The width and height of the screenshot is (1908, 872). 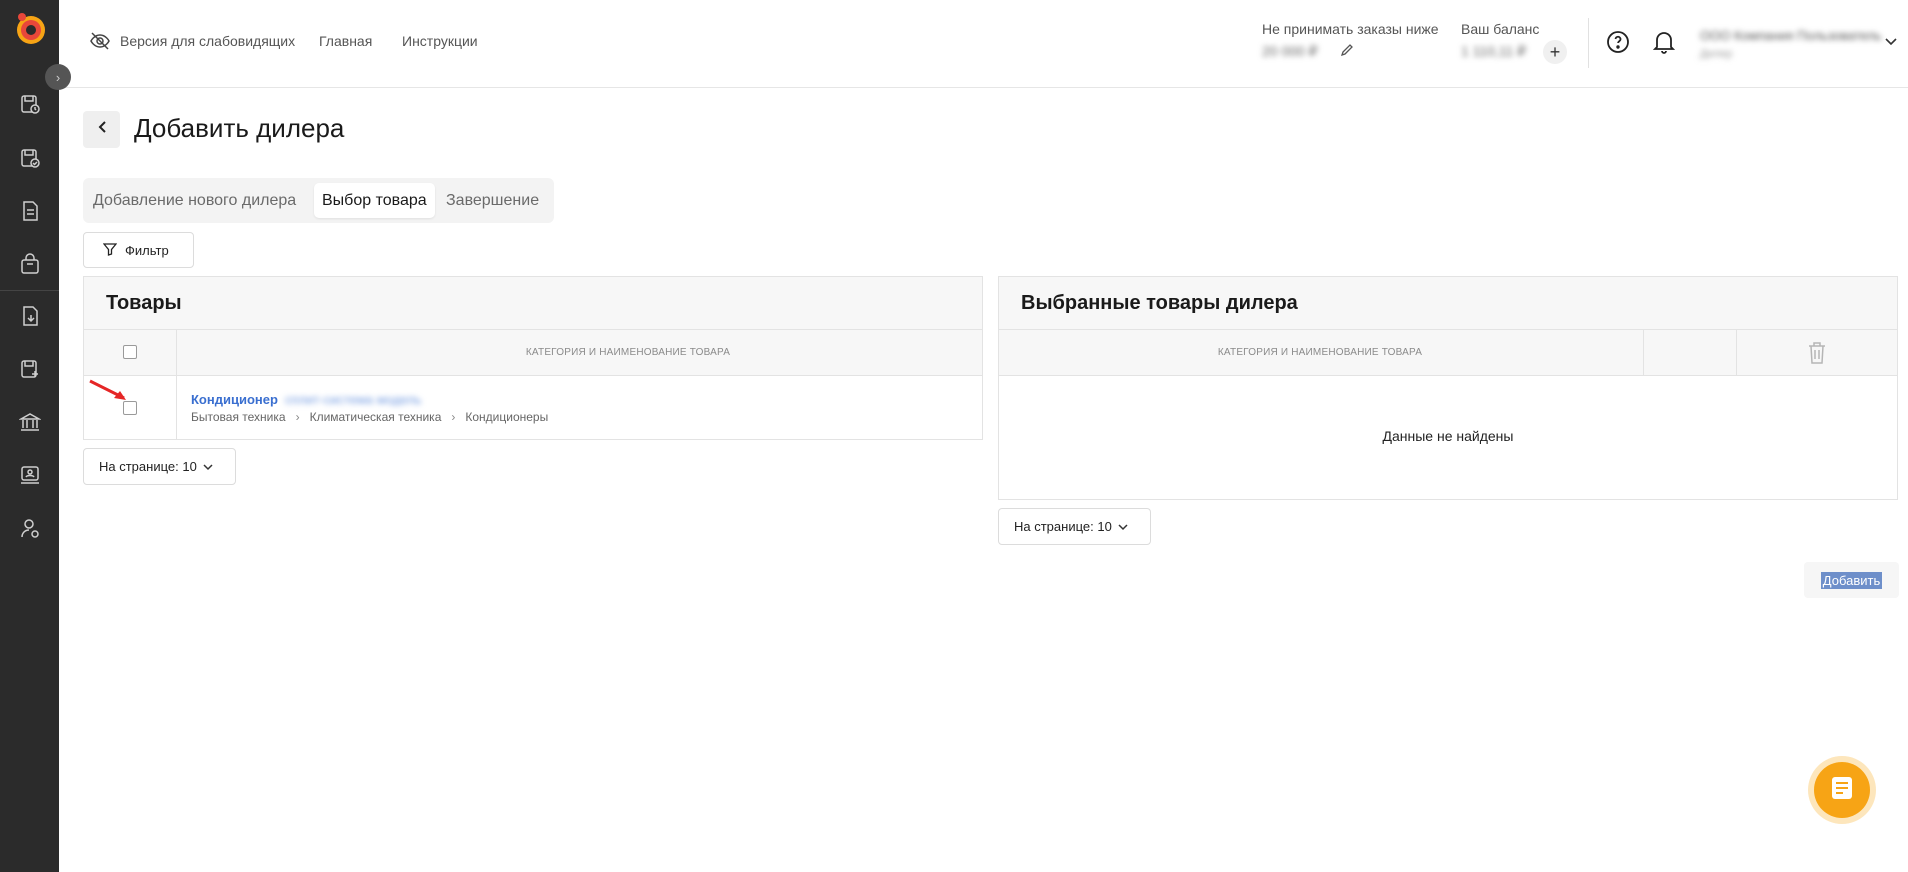 What do you see at coordinates (353, 399) in the screenshot?
I see `product-model-hidden: сплит-система модель` at bounding box center [353, 399].